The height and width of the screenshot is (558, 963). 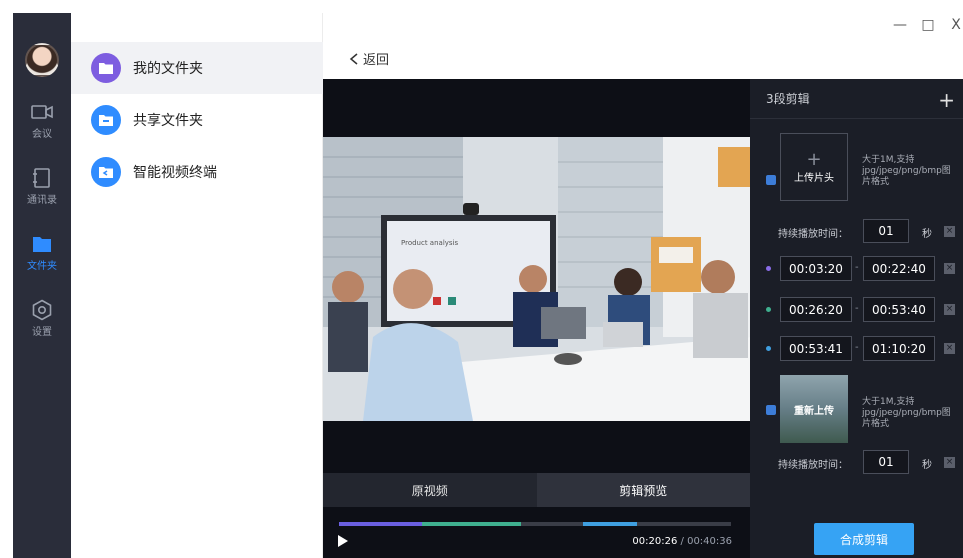 What do you see at coordinates (709, 541) in the screenshot?
I see `total-time: 00:40:36` at bounding box center [709, 541].